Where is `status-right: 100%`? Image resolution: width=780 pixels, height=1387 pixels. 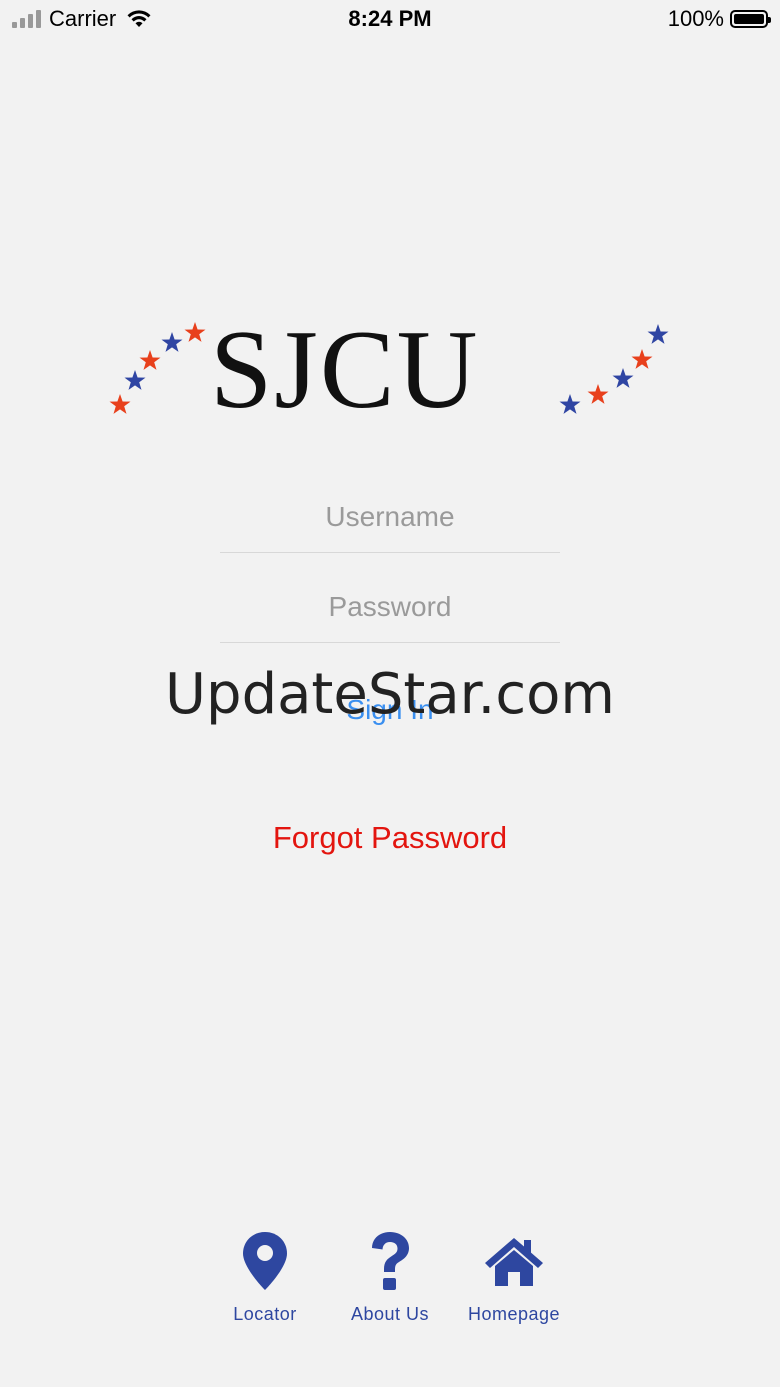 status-right: 100% is located at coordinates (719, 19).